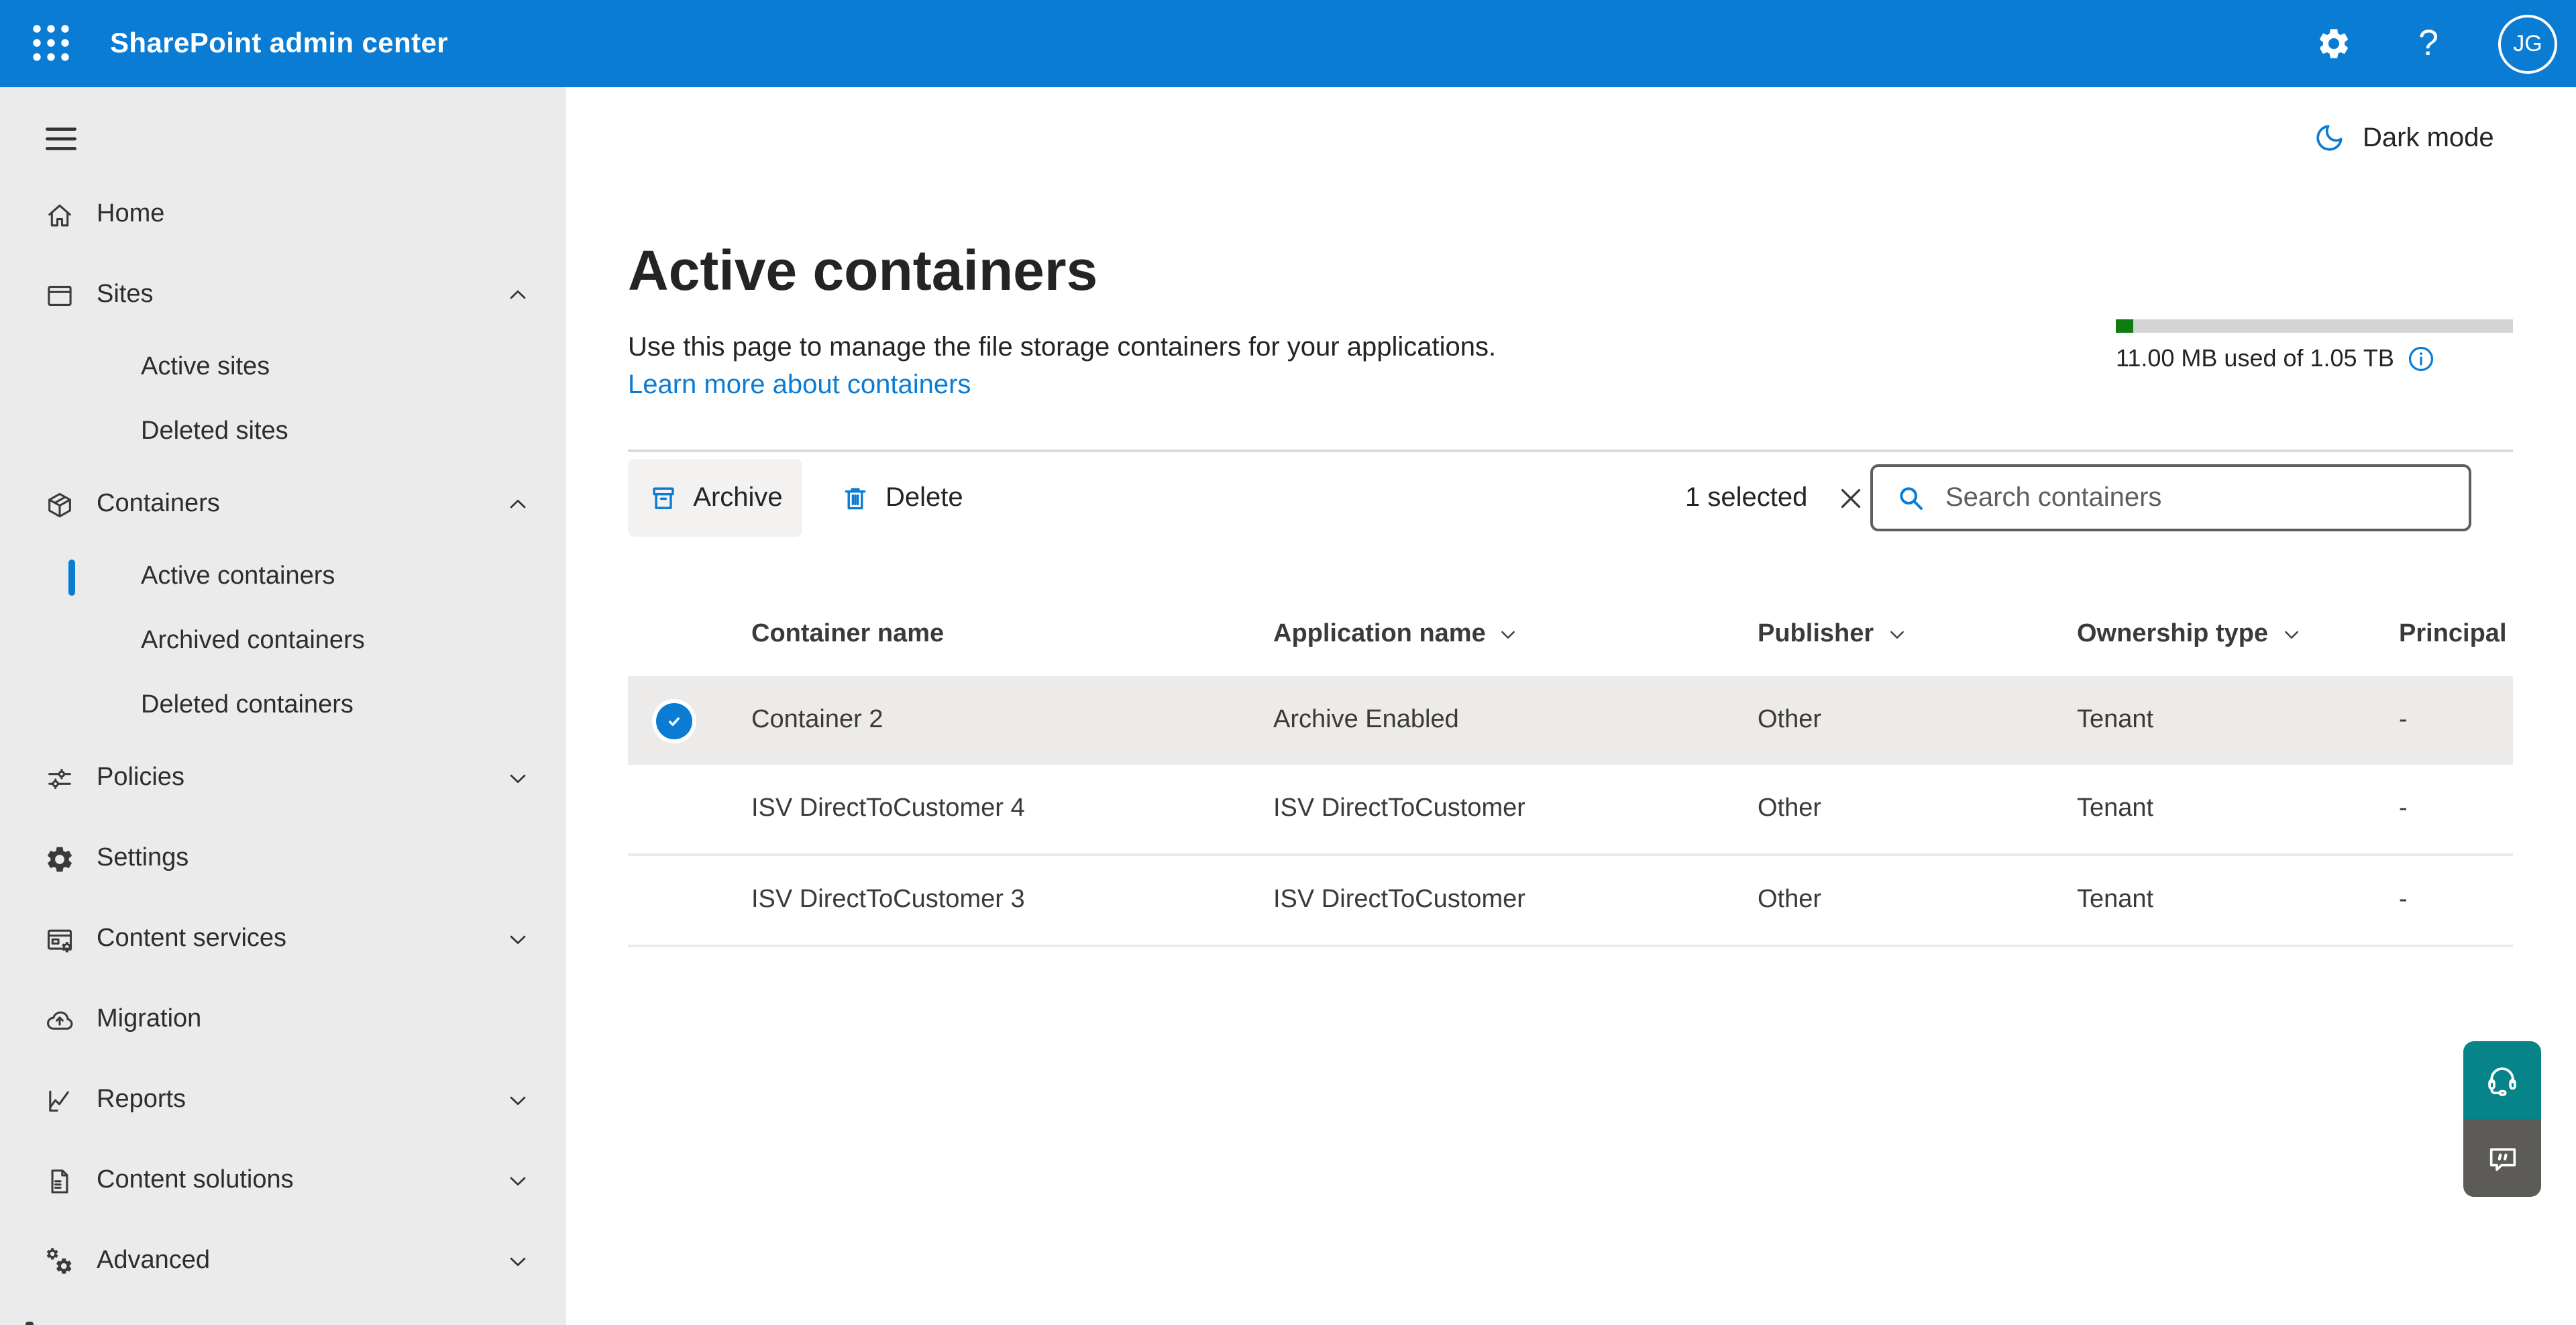 The height and width of the screenshot is (1325, 2576). I want to click on sidebar-item-content-solutions: Content solutions, so click(283, 1181).